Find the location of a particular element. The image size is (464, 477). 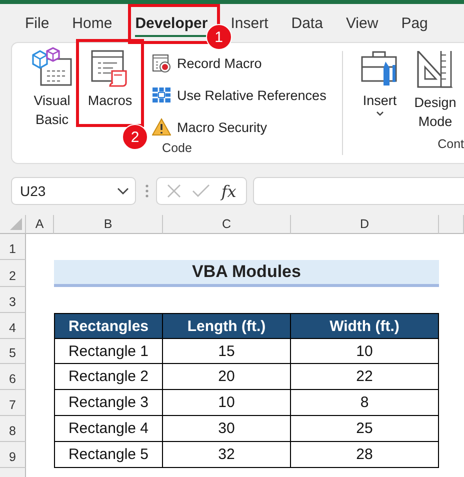

row-header: 8 is located at coordinates (13, 429).